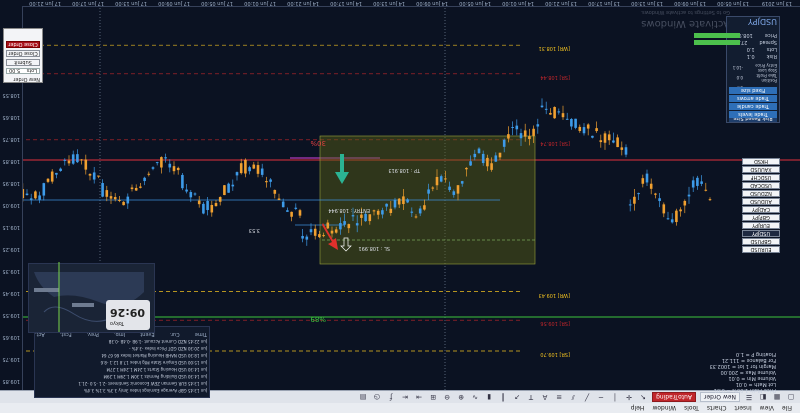 Image resolution: width=800 pixels, height=413 pixels. Describe the element at coordinates (761, 209) in the screenshot. I see `symbol-button-cadjpy: CADJPY` at that location.